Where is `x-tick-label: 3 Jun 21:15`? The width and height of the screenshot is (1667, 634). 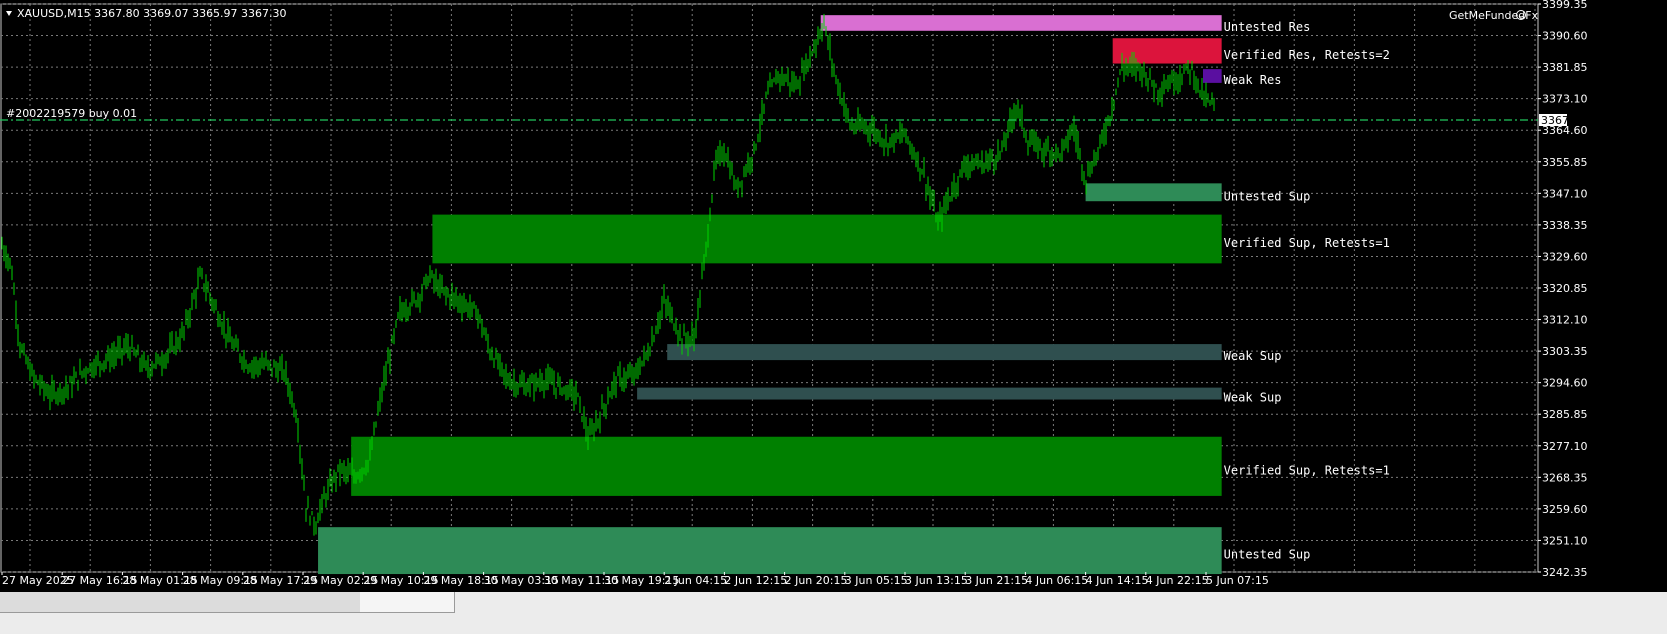 x-tick-label: 3 Jun 21:15 is located at coordinates (996, 580).